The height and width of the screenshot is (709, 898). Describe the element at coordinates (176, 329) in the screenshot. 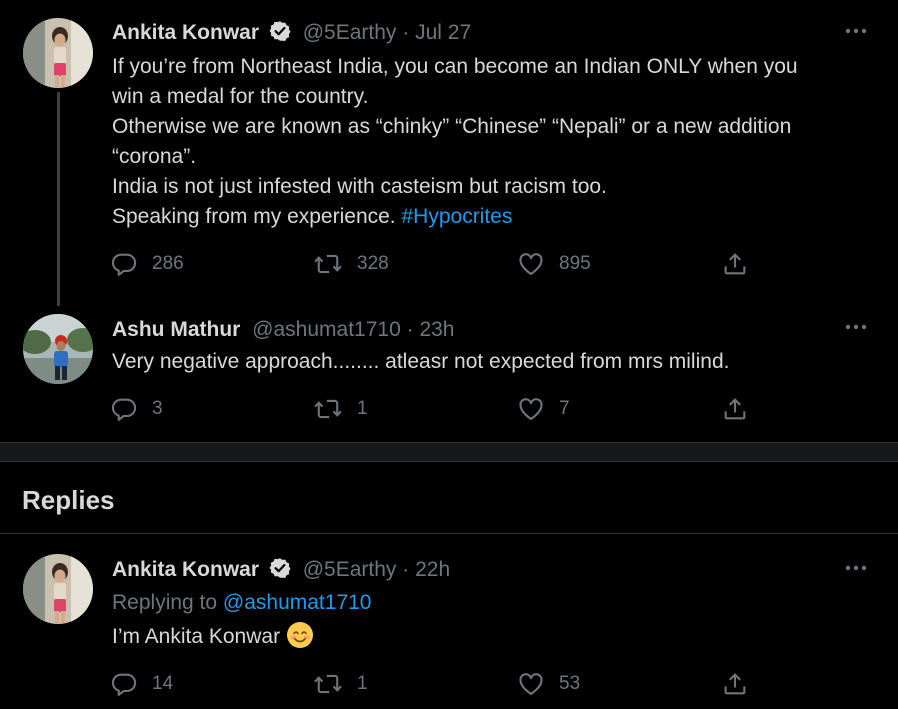

I see `display-name: Ashu Mathur` at that location.